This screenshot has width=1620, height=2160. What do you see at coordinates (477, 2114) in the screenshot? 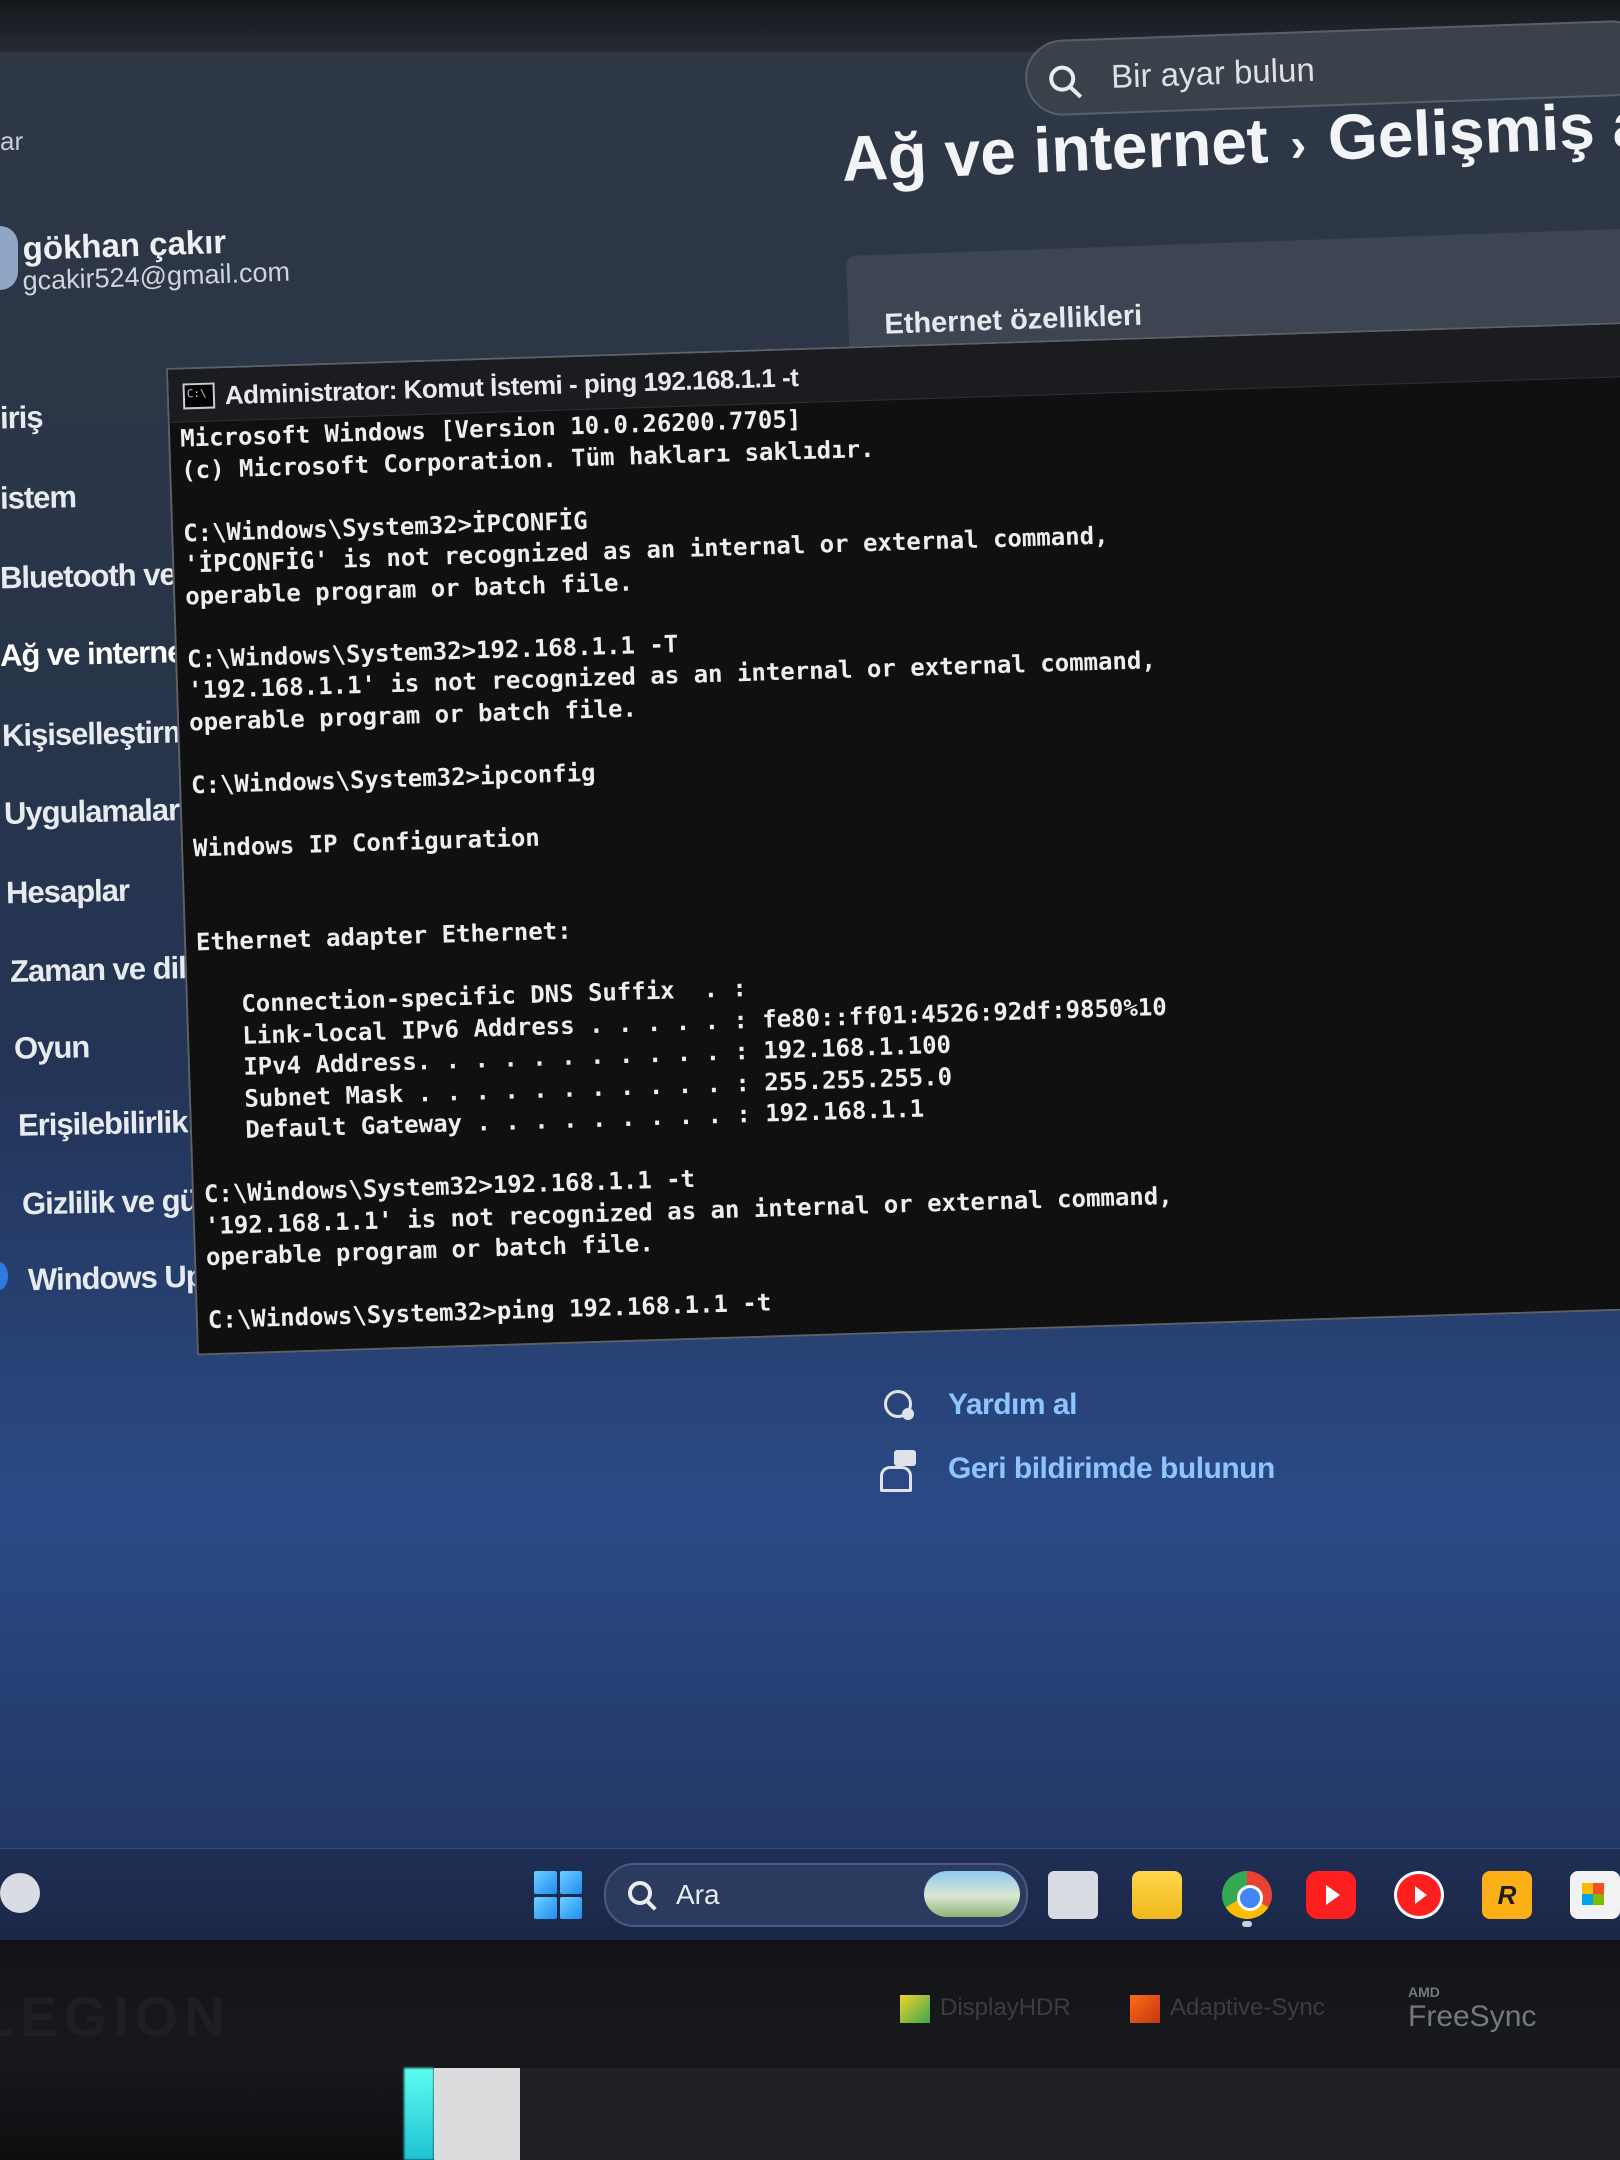
I see `desk-surface` at bounding box center [477, 2114].